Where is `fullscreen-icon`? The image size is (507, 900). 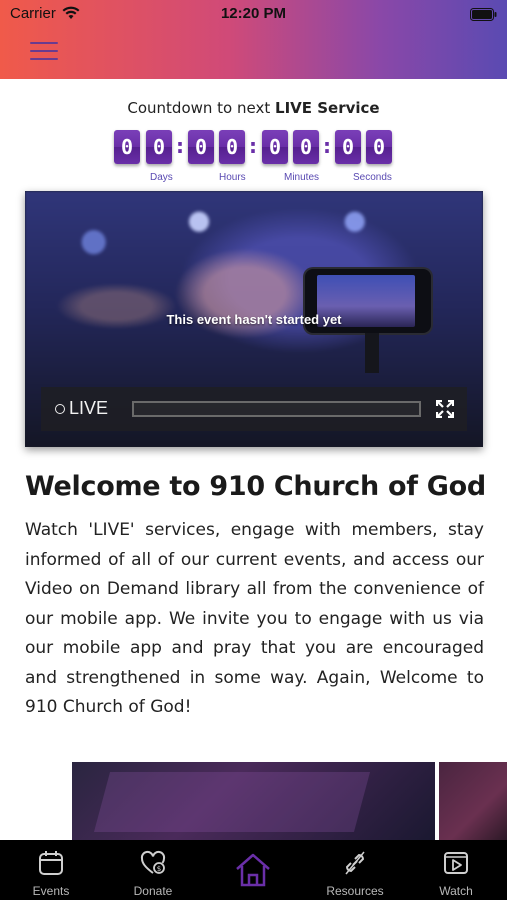
fullscreen-icon is located at coordinates (445, 409).